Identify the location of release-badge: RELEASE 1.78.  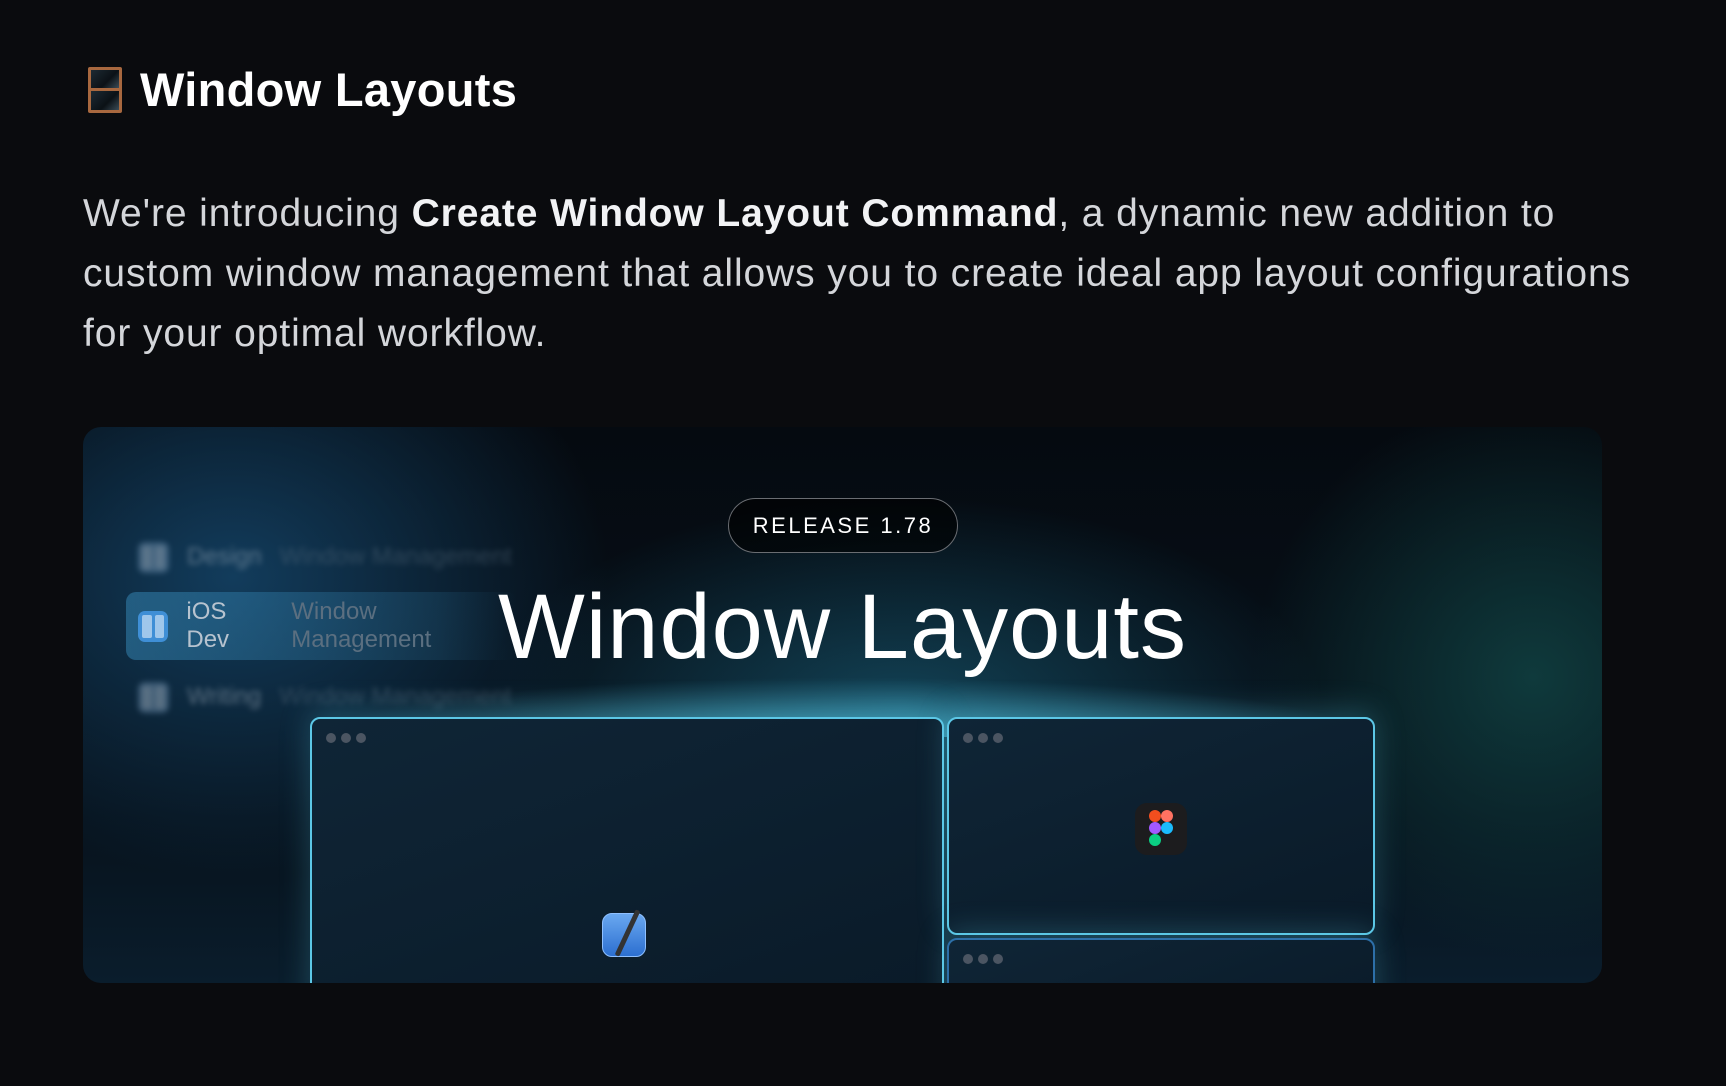
(843, 525).